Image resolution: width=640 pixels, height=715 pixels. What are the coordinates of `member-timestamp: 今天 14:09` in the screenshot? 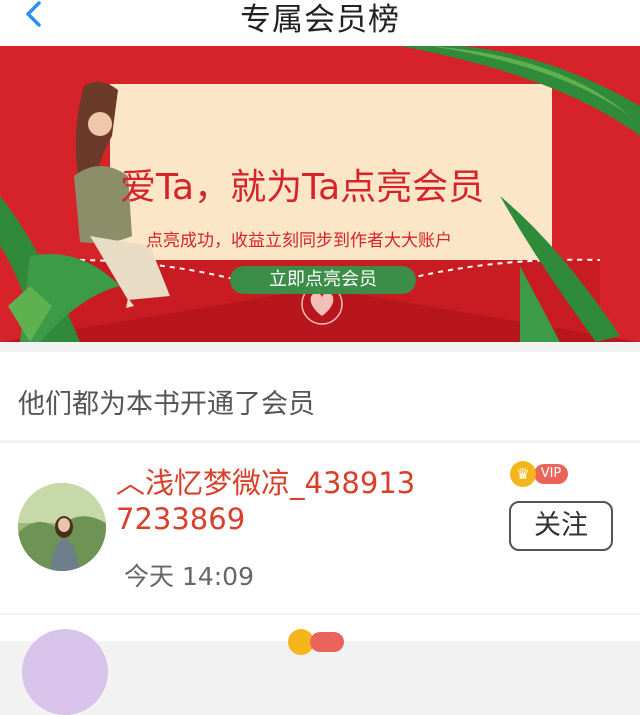 It's located at (189, 576).